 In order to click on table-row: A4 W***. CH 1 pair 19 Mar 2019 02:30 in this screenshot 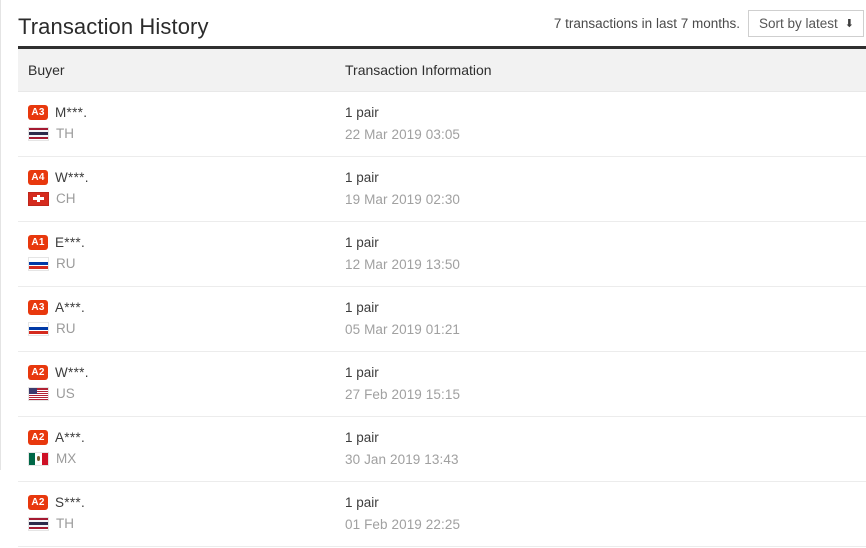, I will do `click(442, 189)`.